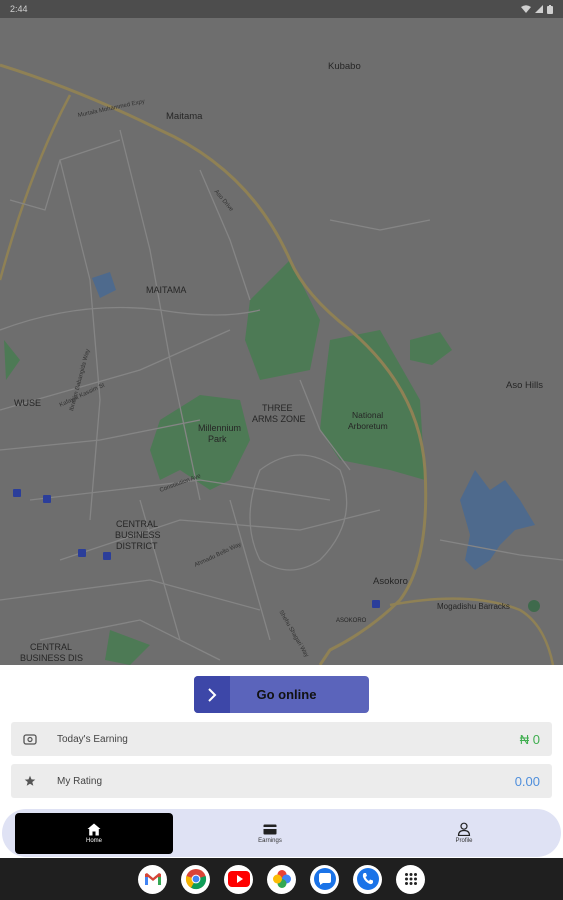 The height and width of the screenshot is (900, 563). Describe the element at coordinates (281, 9) in the screenshot. I see `status-bar: 2:44` at that location.